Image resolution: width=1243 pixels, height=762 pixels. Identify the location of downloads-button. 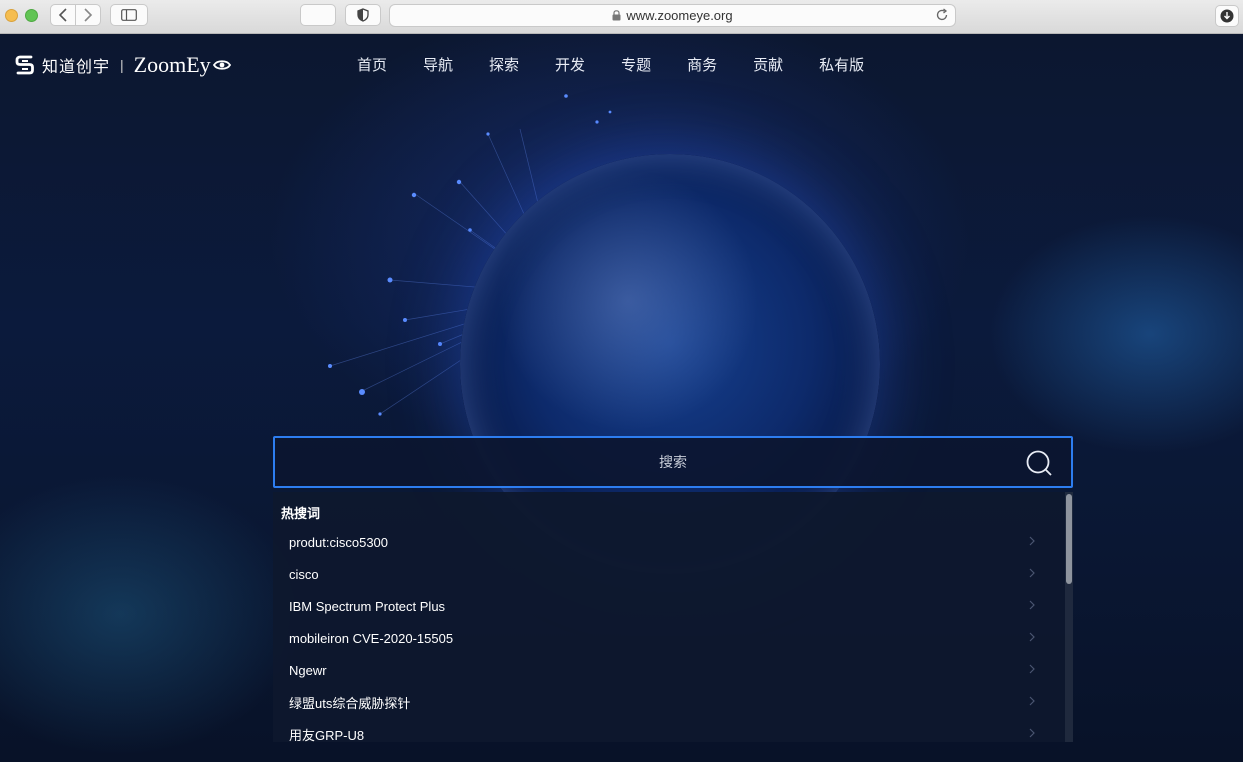
(1227, 16).